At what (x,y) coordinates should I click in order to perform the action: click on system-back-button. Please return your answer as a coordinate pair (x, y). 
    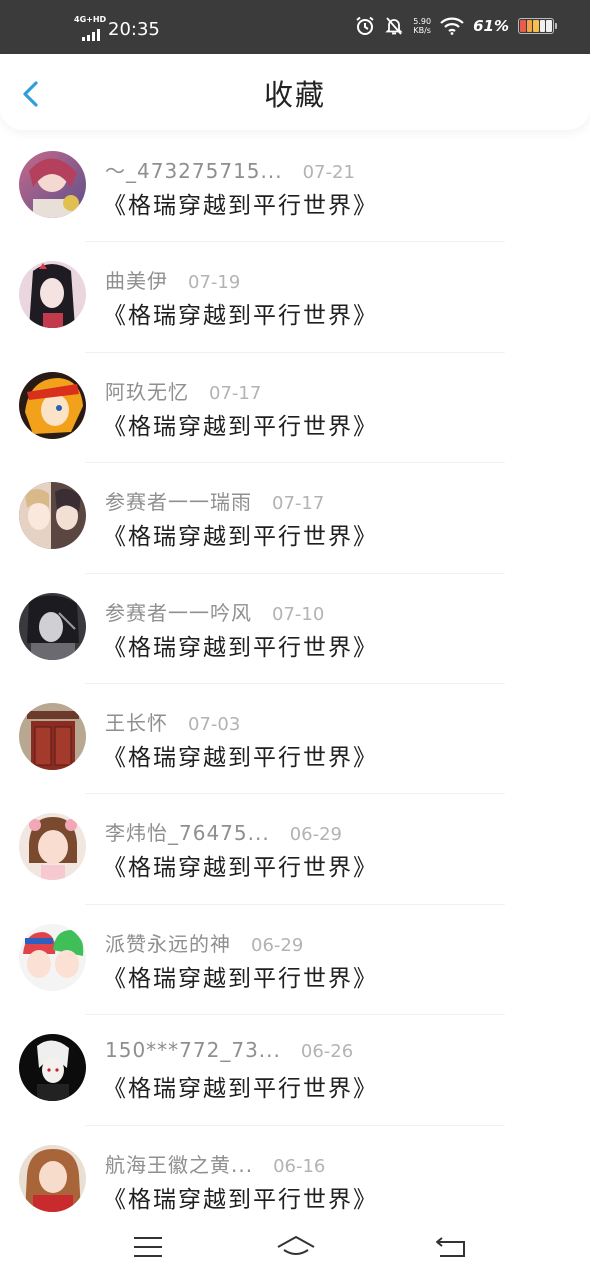
    Looking at the image, I should click on (451, 1247).